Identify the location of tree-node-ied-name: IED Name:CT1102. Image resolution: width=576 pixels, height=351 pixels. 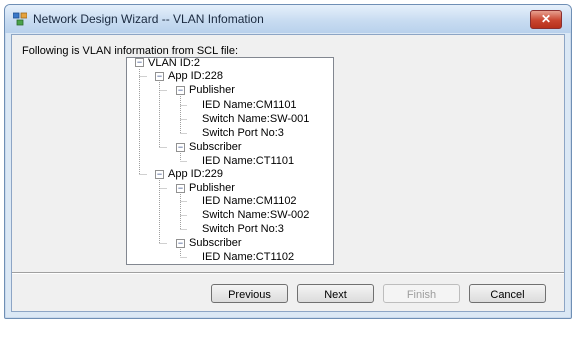
(248, 257).